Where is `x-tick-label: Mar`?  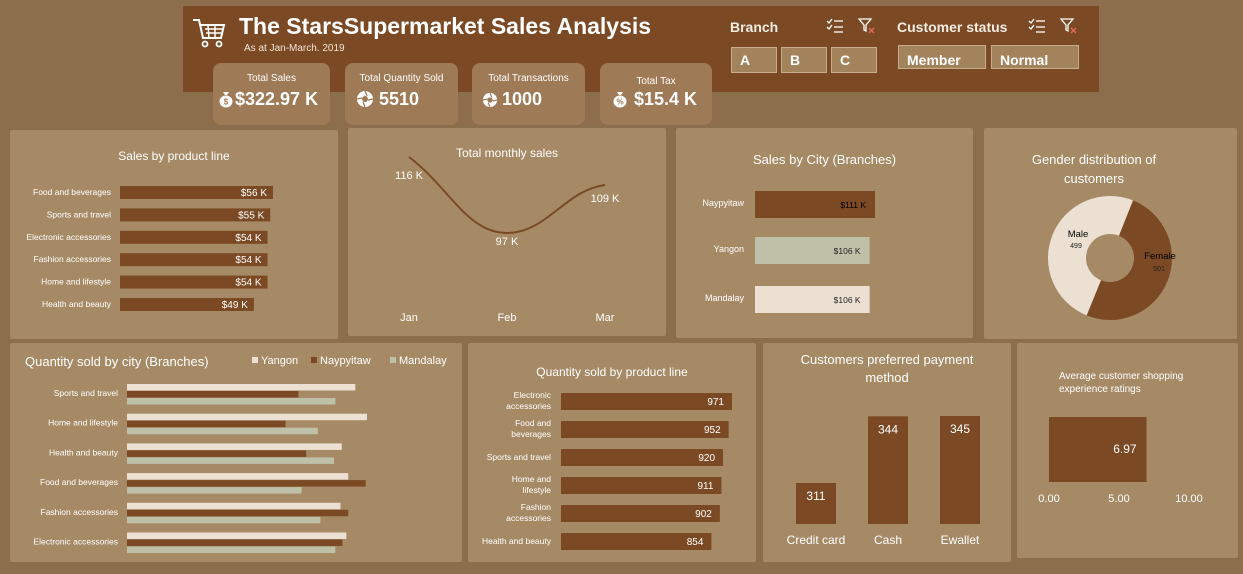 x-tick-label: Mar is located at coordinates (605, 318).